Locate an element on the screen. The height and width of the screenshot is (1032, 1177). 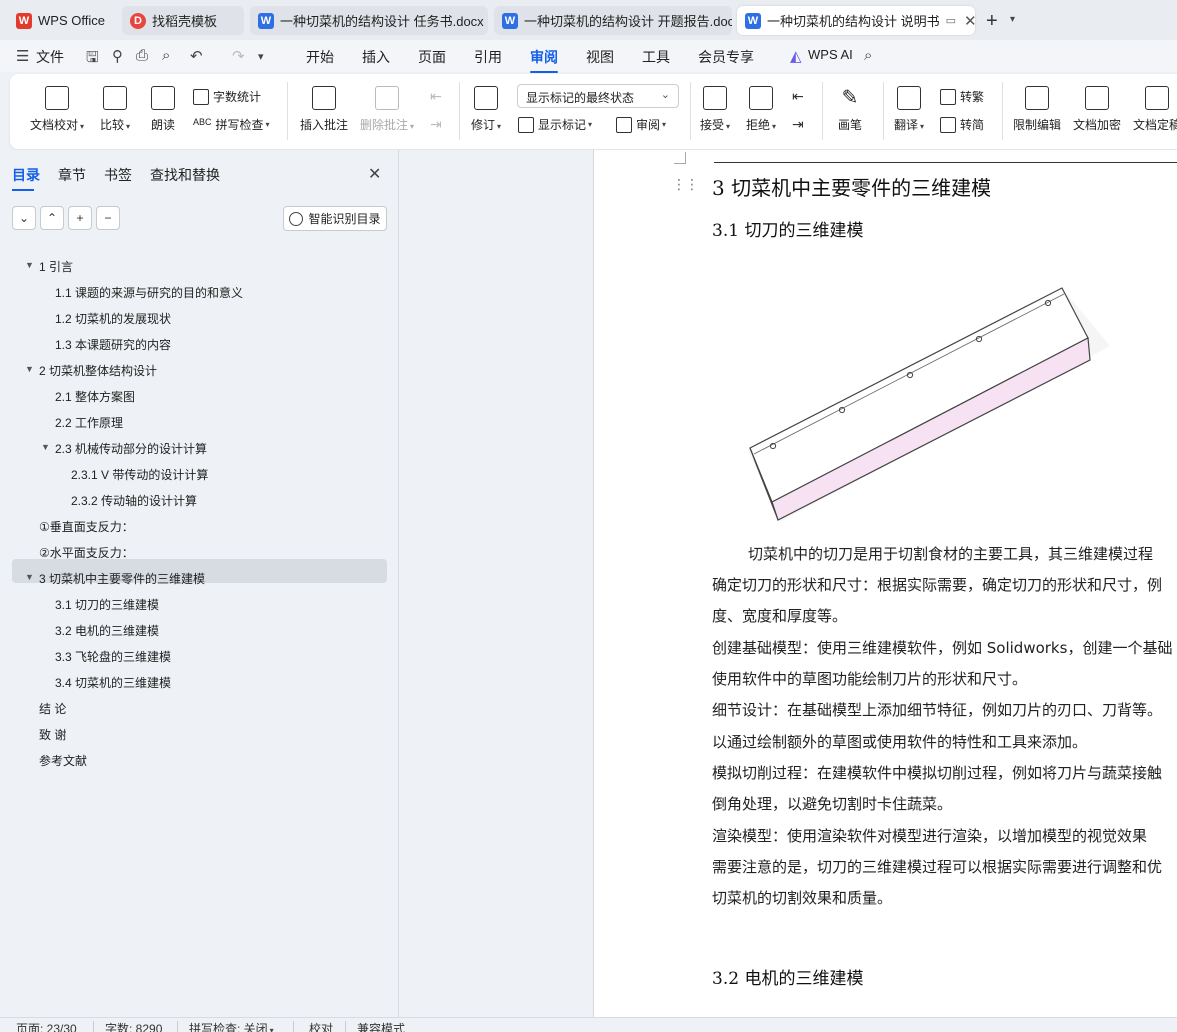
menu-home: 开始 is located at coordinates (320, 57).